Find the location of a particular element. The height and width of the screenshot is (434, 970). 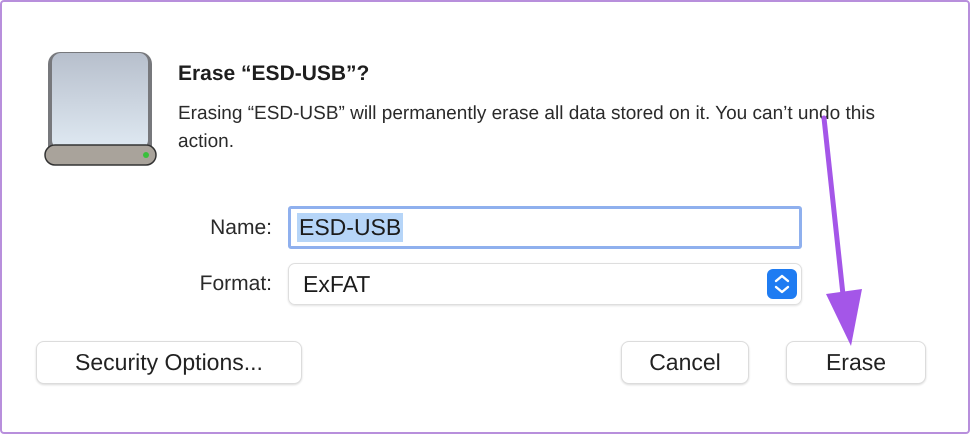

stepper-icon is located at coordinates (782, 284).